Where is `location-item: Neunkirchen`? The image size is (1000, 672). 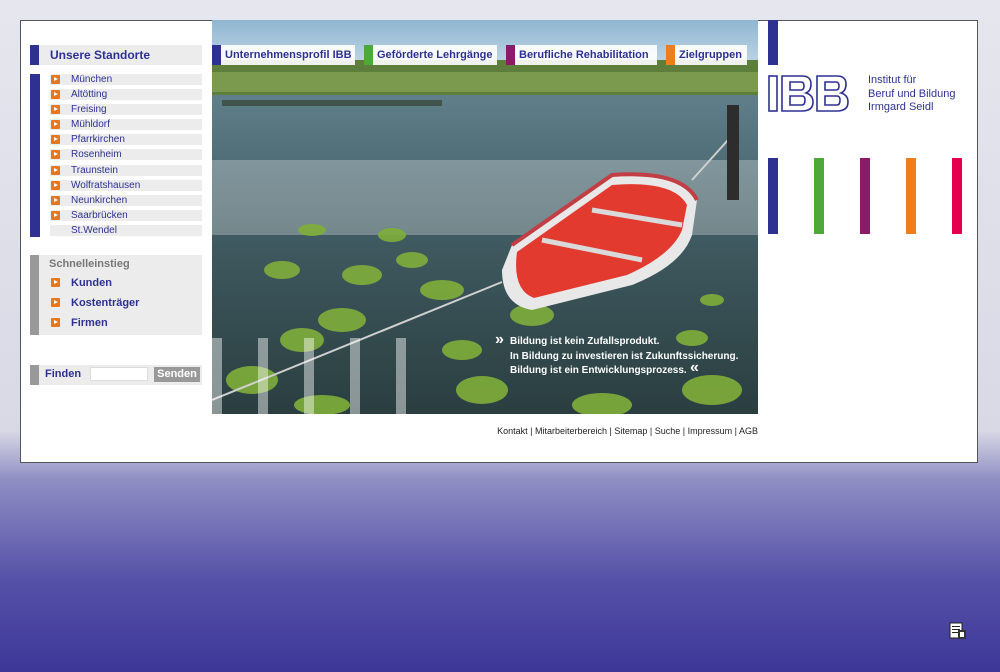
location-item: Neunkirchen is located at coordinates (126, 200).